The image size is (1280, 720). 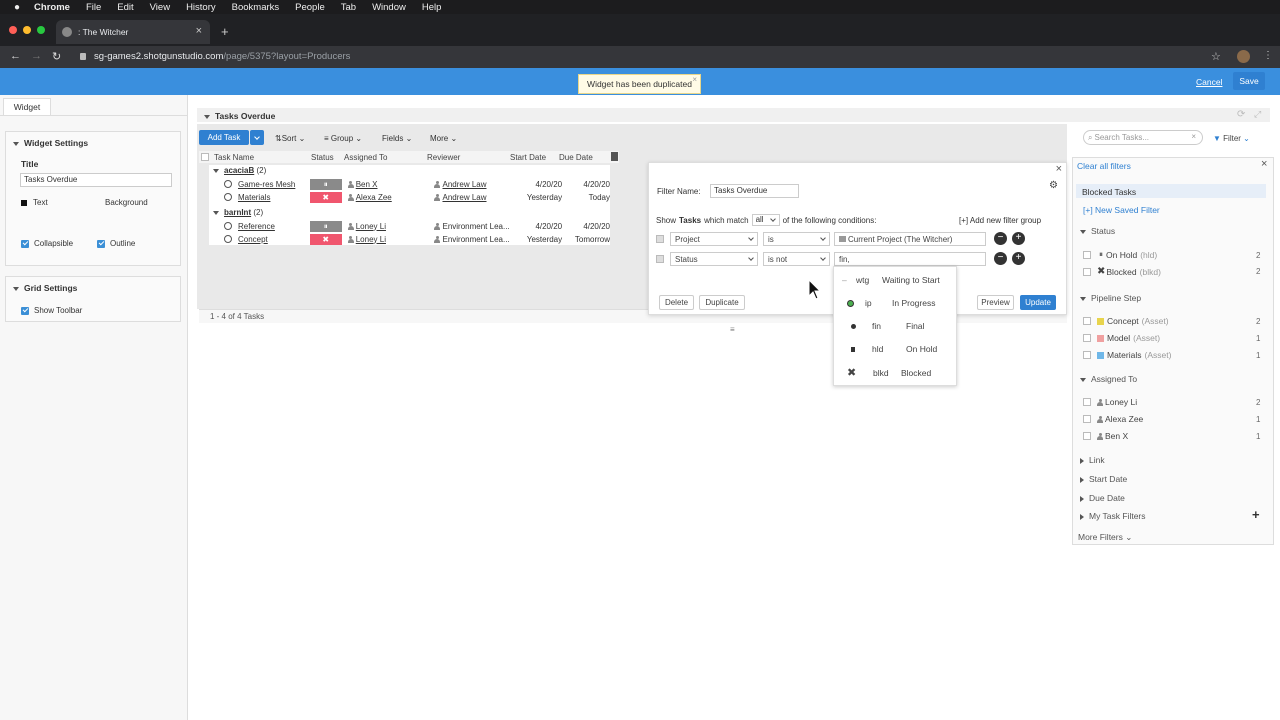 I want to click on status-filter-header: Status, so click(x=1097, y=231).